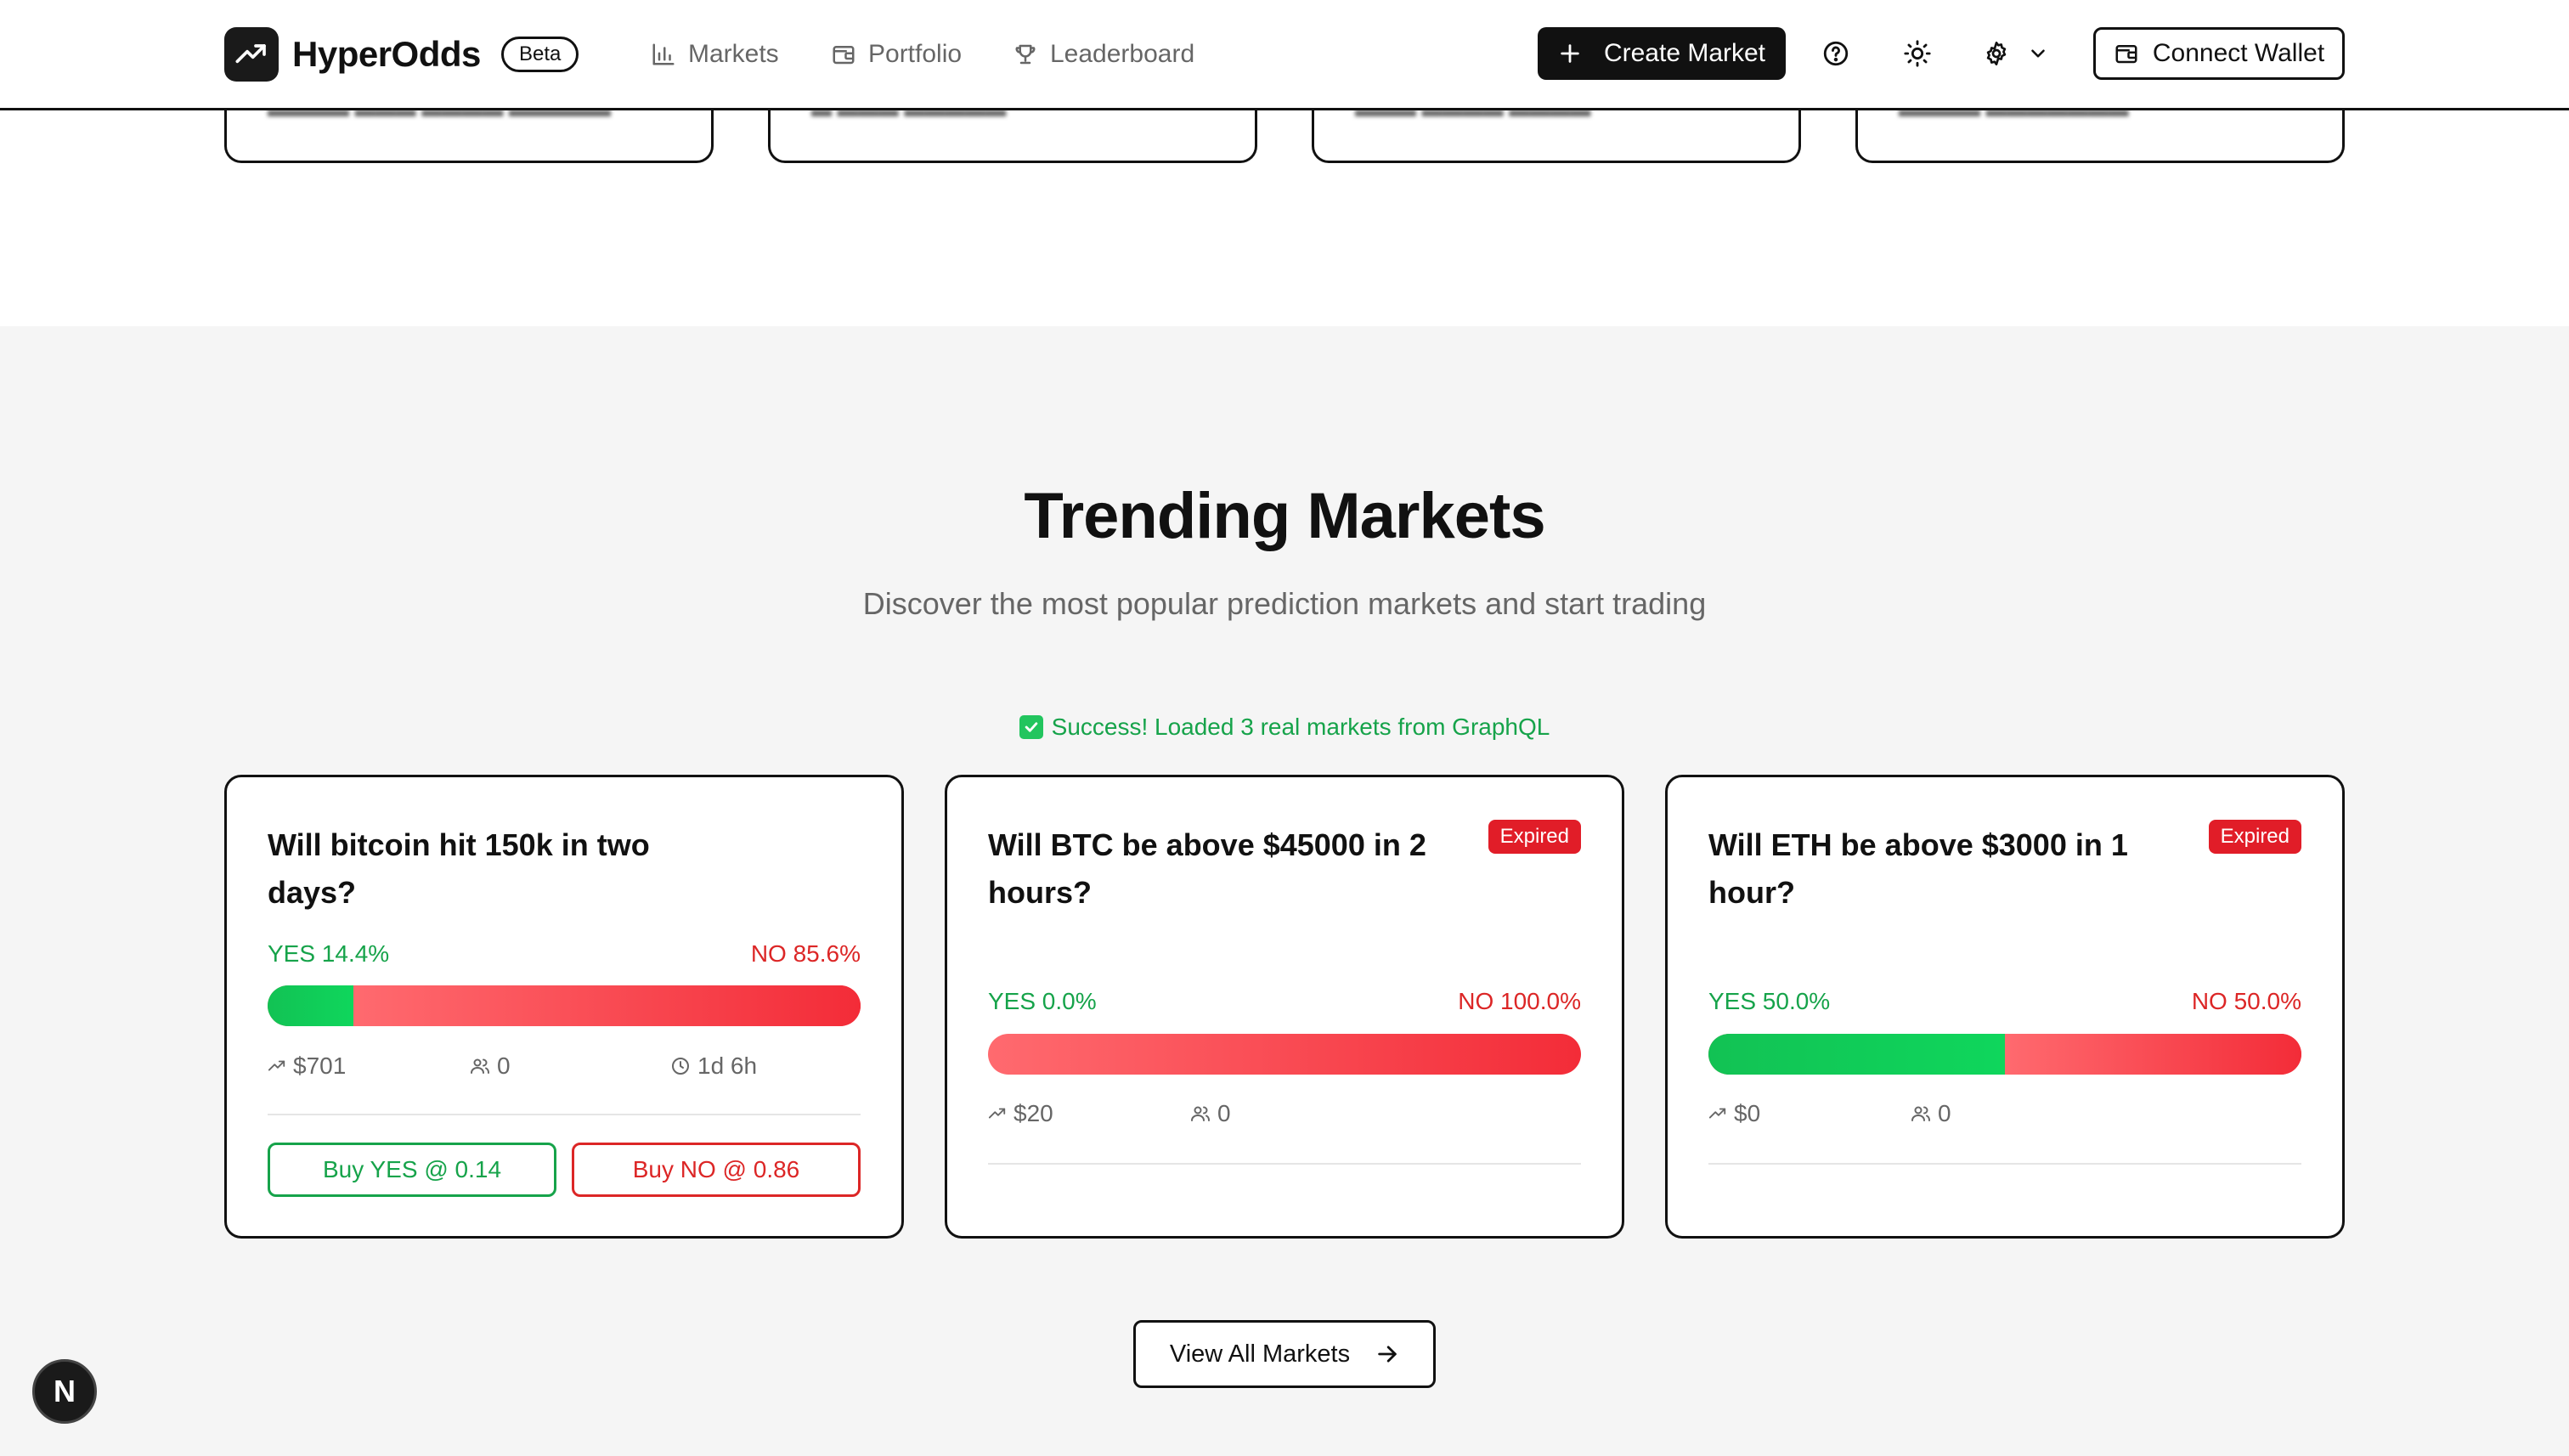 This screenshot has width=2569, height=1456. I want to click on brand-logo-icon, so click(252, 54).